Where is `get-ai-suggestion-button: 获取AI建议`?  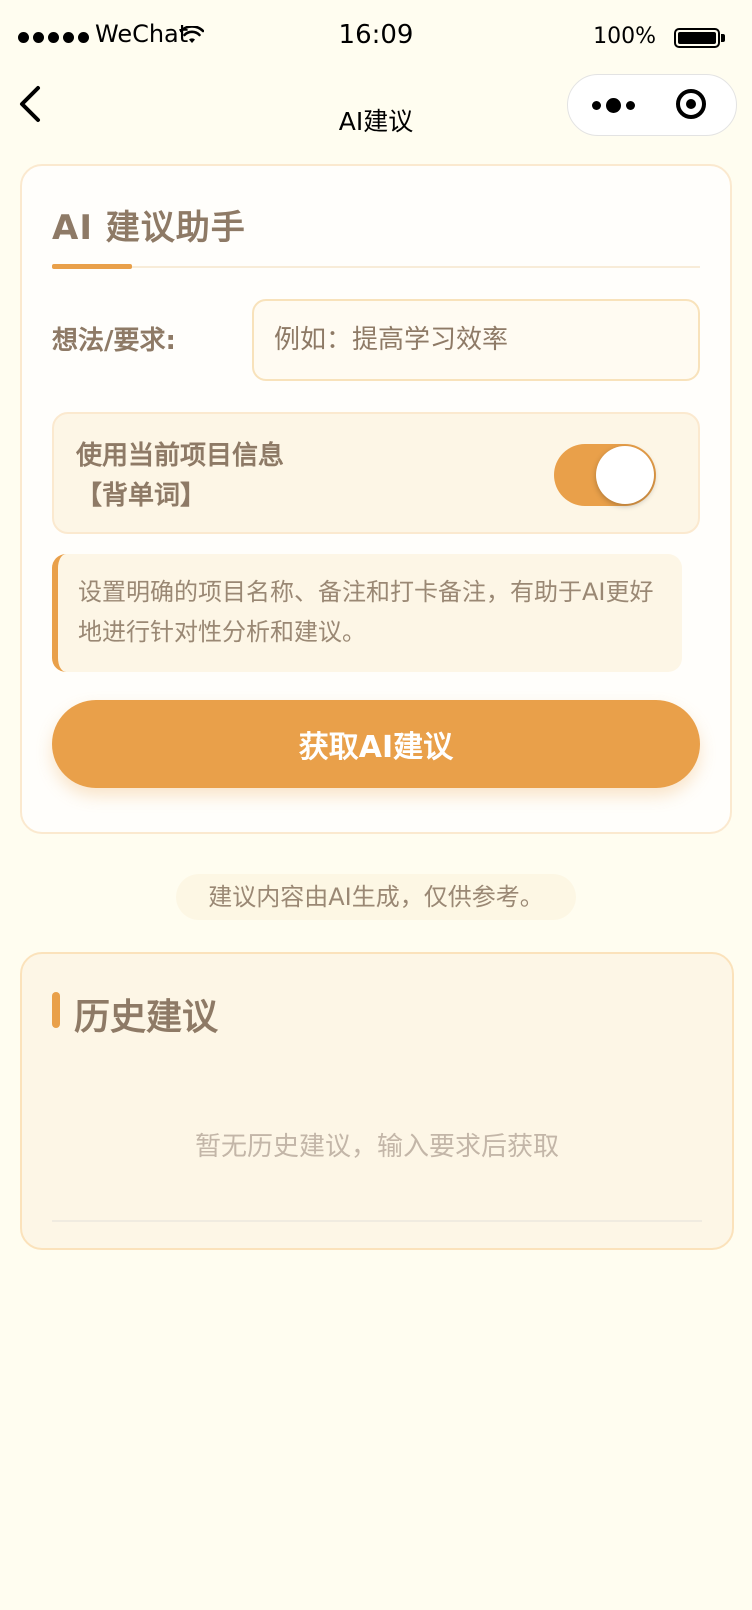 get-ai-suggestion-button: 获取AI建议 is located at coordinates (376, 744).